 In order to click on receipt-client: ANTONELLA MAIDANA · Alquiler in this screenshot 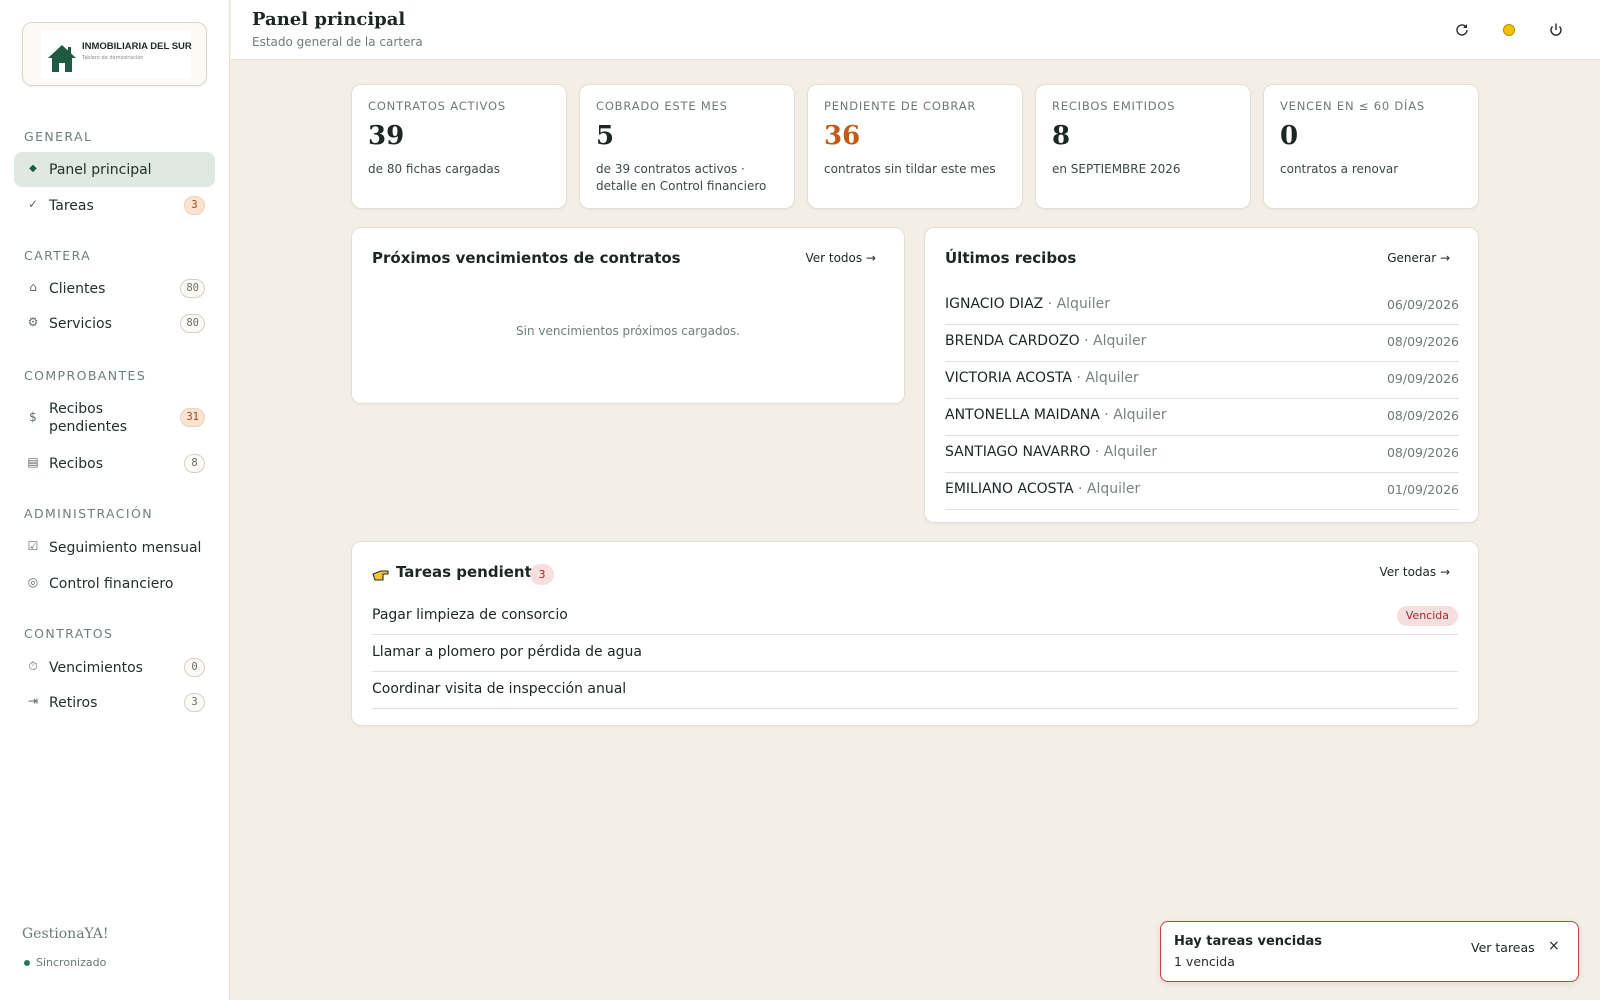, I will do `click(1056, 415)`.